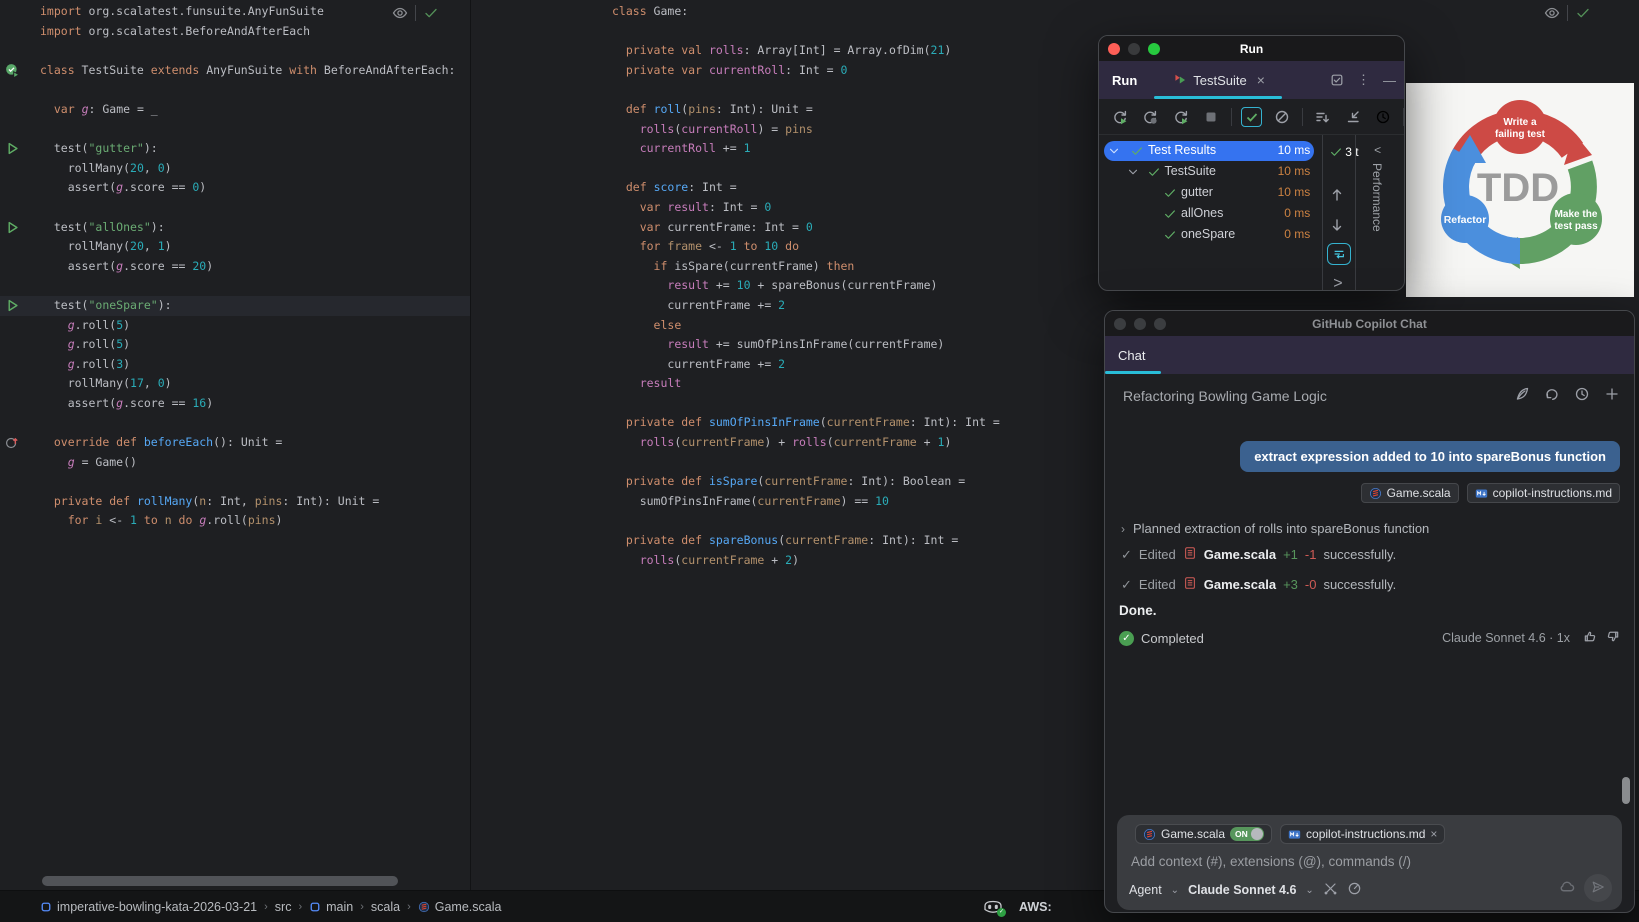 The image size is (1639, 922). Describe the element at coordinates (235, 247) in the screenshot. I see `code-line: rollMany(20, 1)` at that location.